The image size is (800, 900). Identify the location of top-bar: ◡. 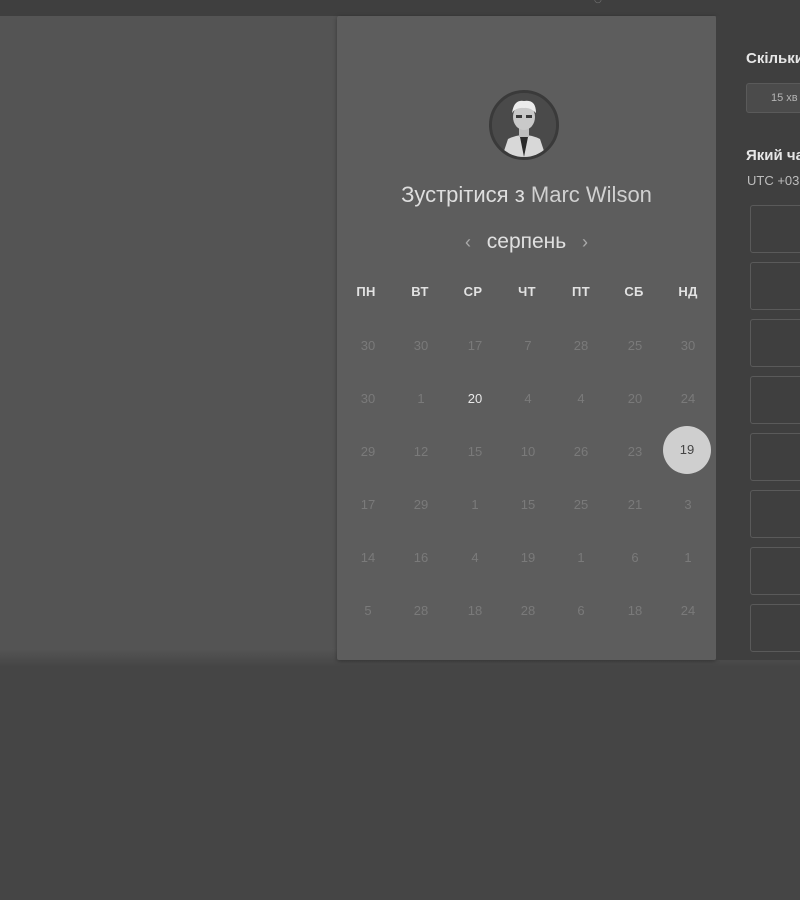
(400, 8).